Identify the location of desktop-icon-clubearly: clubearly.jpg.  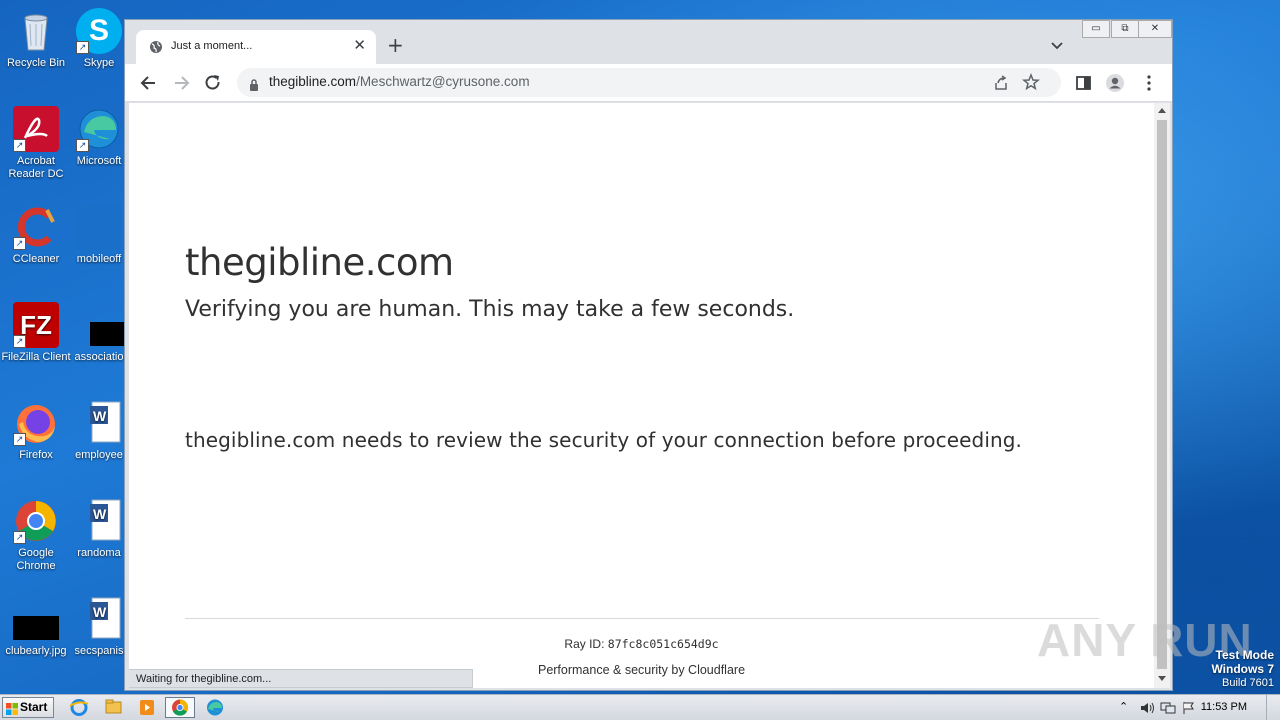
(36, 627).